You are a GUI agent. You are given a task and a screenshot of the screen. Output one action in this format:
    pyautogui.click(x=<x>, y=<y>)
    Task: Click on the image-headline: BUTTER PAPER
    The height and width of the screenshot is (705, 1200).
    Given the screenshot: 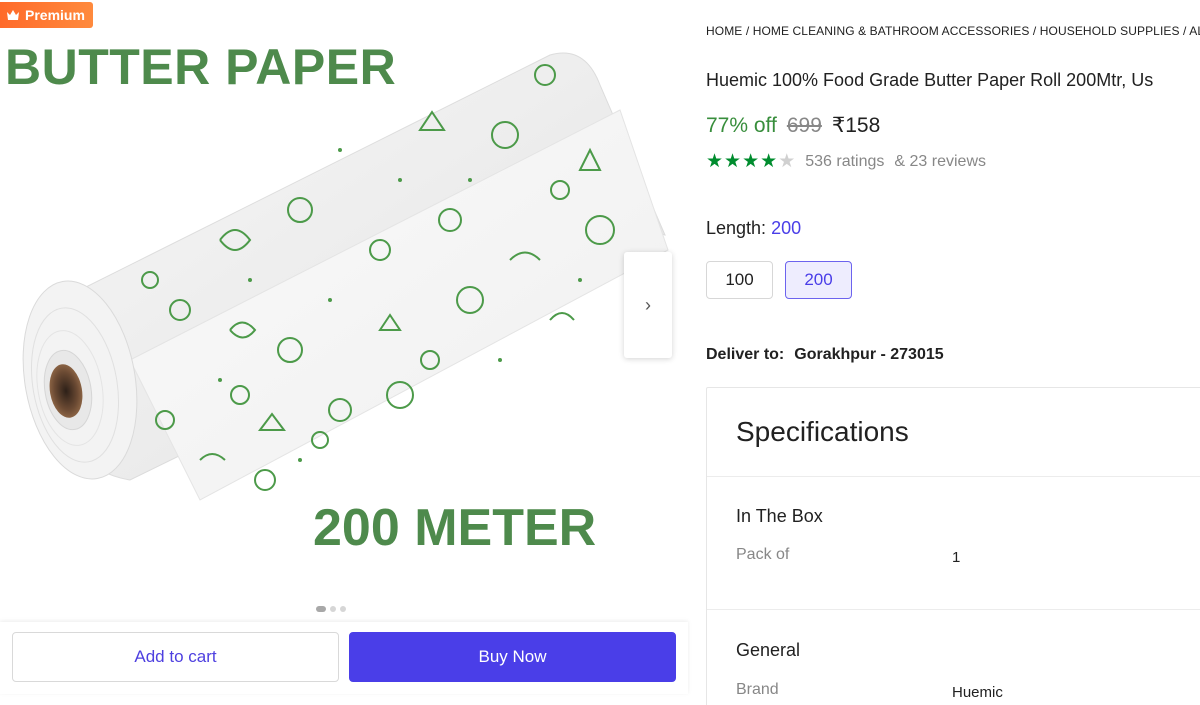 What is the action you would take?
    pyautogui.click(x=201, y=67)
    